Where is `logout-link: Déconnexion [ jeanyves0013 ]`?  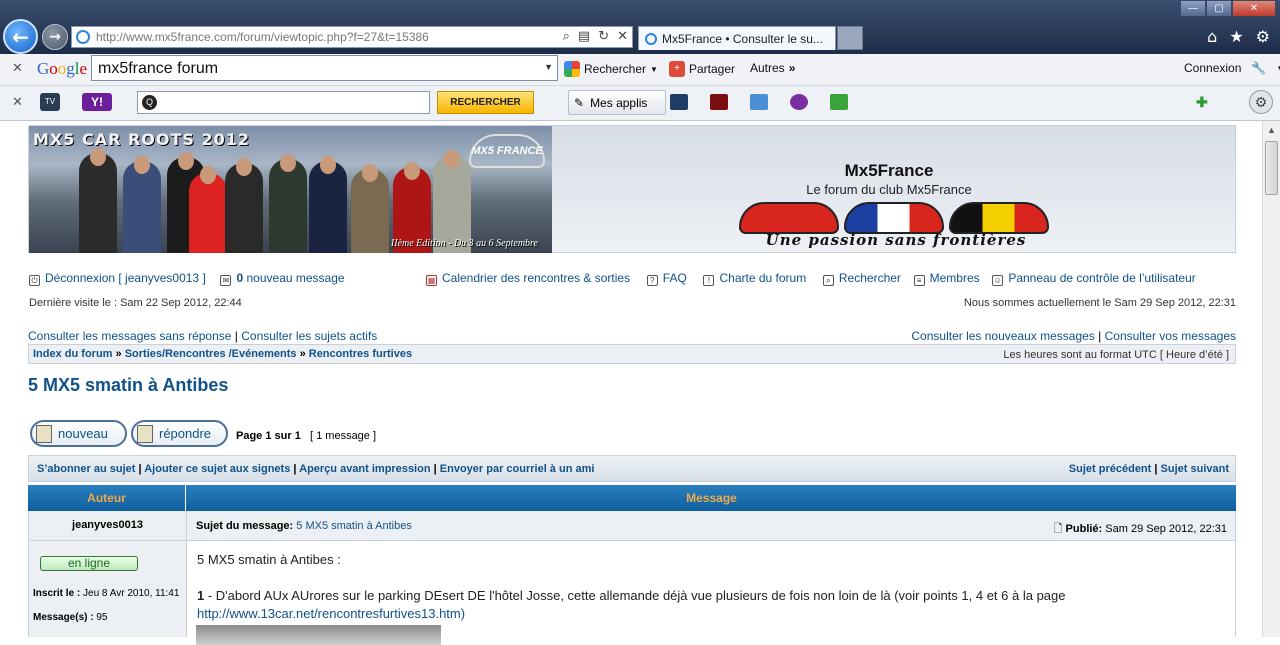 logout-link: Déconnexion [ jeanyves0013 ] is located at coordinates (125, 278).